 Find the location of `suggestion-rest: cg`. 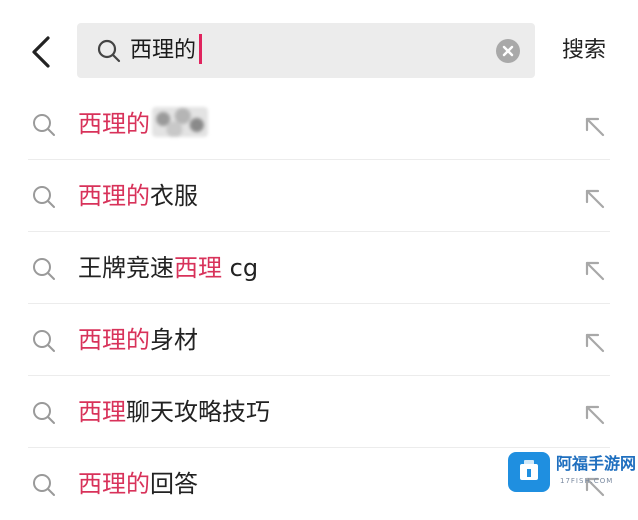

suggestion-rest: cg is located at coordinates (240, 268).